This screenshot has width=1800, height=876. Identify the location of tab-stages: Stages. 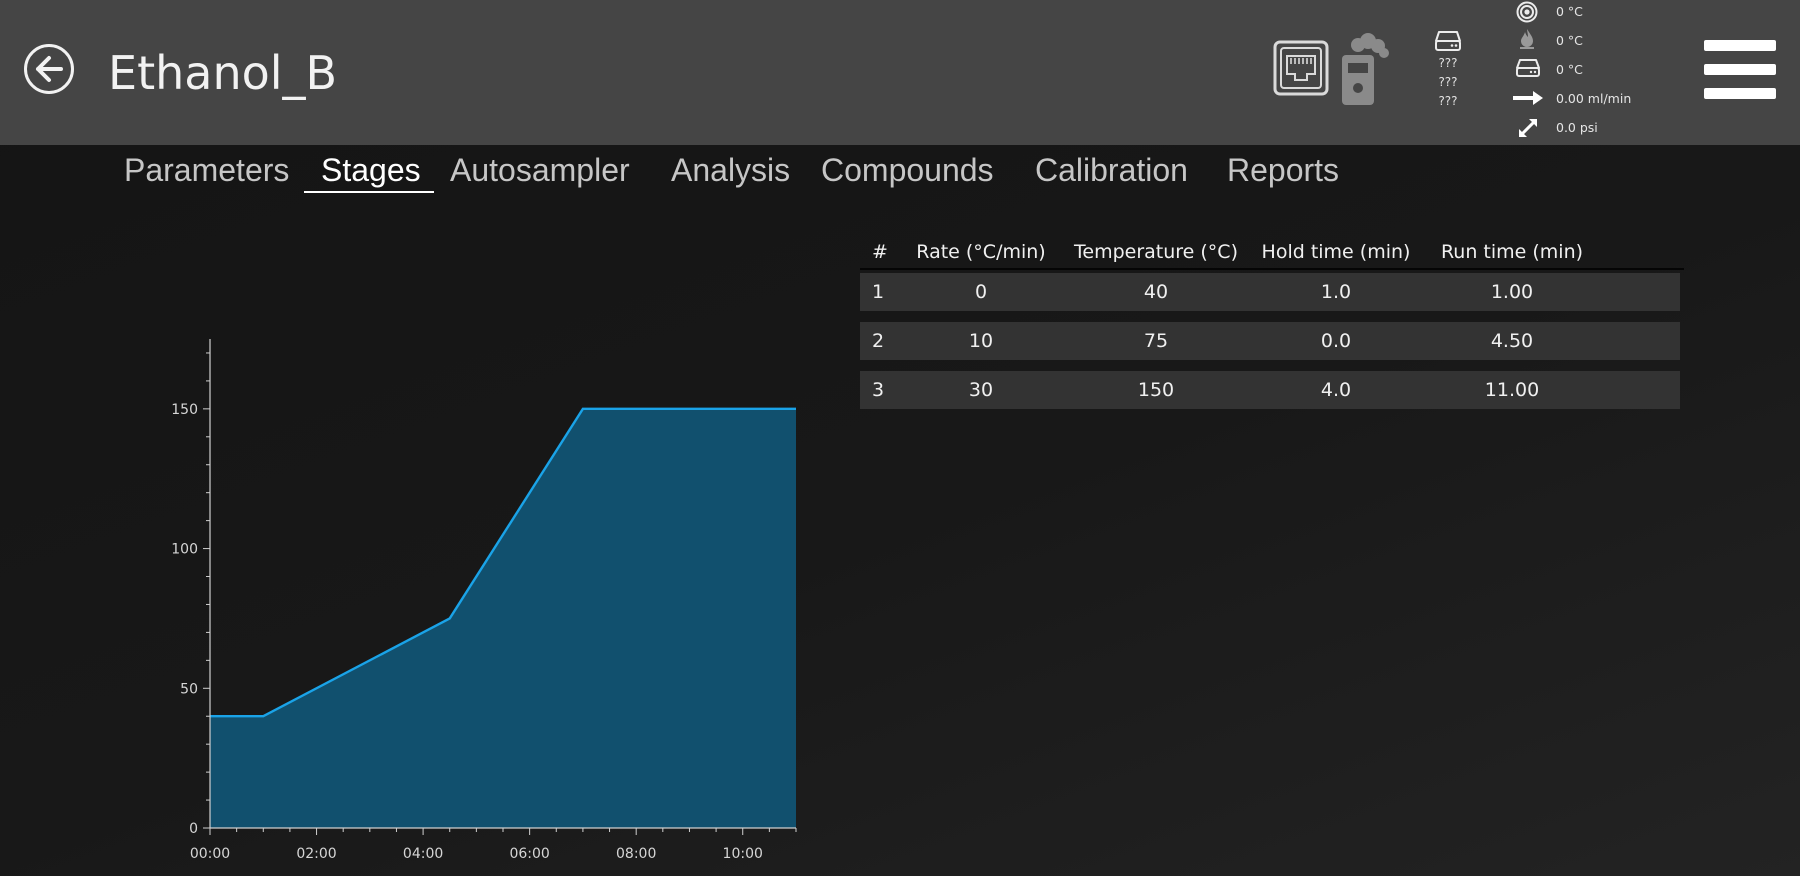
(371, 170).